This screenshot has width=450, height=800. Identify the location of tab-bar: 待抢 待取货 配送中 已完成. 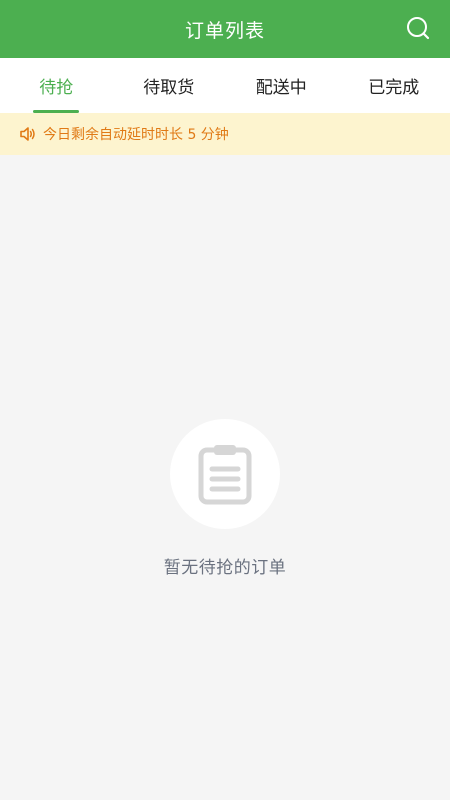
(225, 85).